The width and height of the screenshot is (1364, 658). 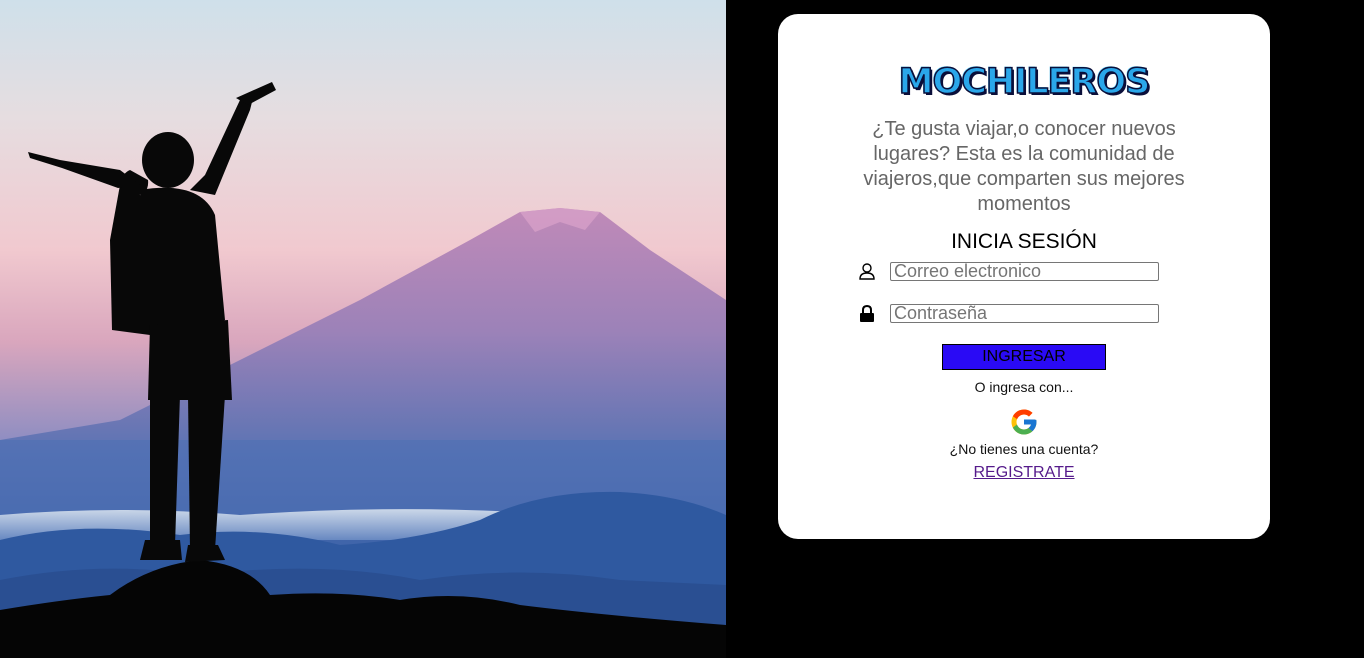 I want to click on lock-icon, so click(x=867, y=314).